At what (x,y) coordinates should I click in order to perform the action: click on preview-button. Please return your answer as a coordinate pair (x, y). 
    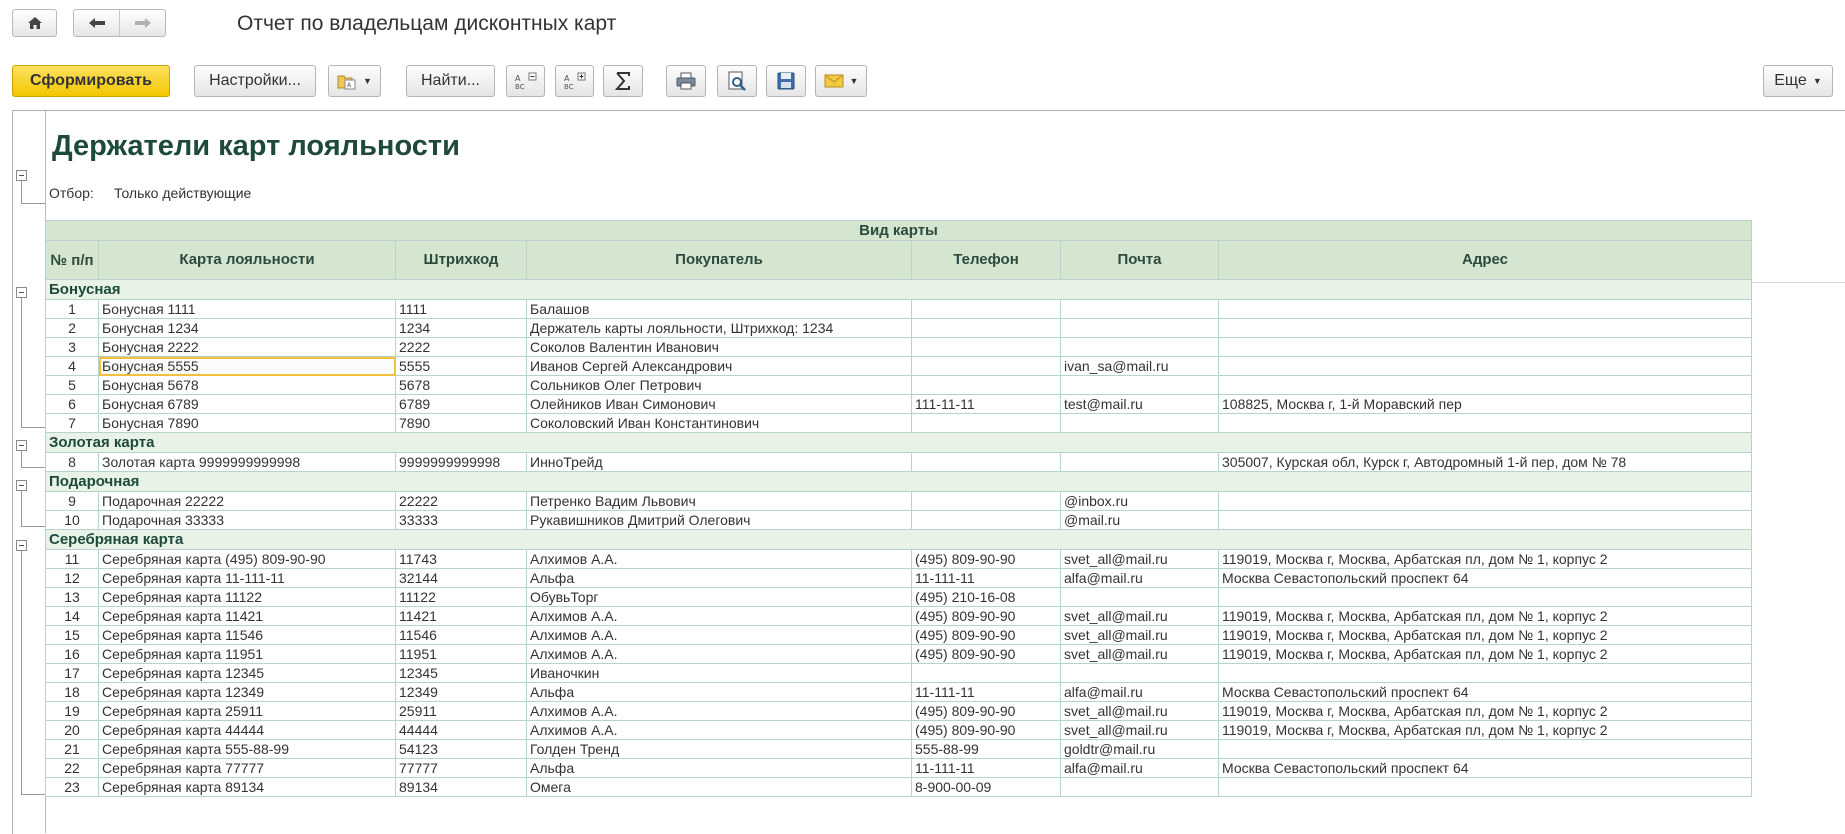
    Looking at the image, I should click on (737, 81).